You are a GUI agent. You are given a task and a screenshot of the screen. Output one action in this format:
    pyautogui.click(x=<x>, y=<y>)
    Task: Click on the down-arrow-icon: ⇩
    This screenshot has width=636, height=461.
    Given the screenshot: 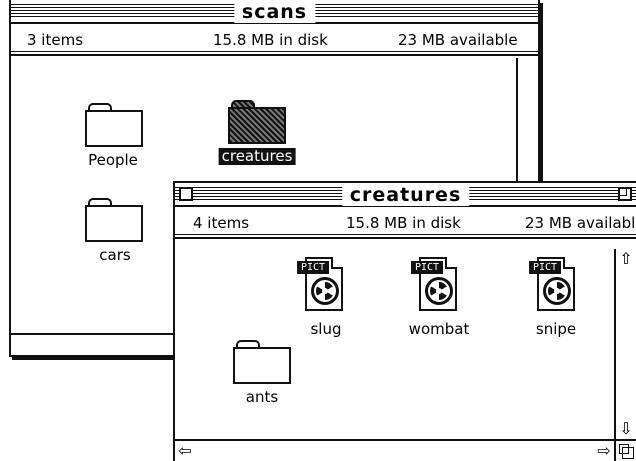 What is the action you would take?
    pyautogui.click(x=626, y=429)
    